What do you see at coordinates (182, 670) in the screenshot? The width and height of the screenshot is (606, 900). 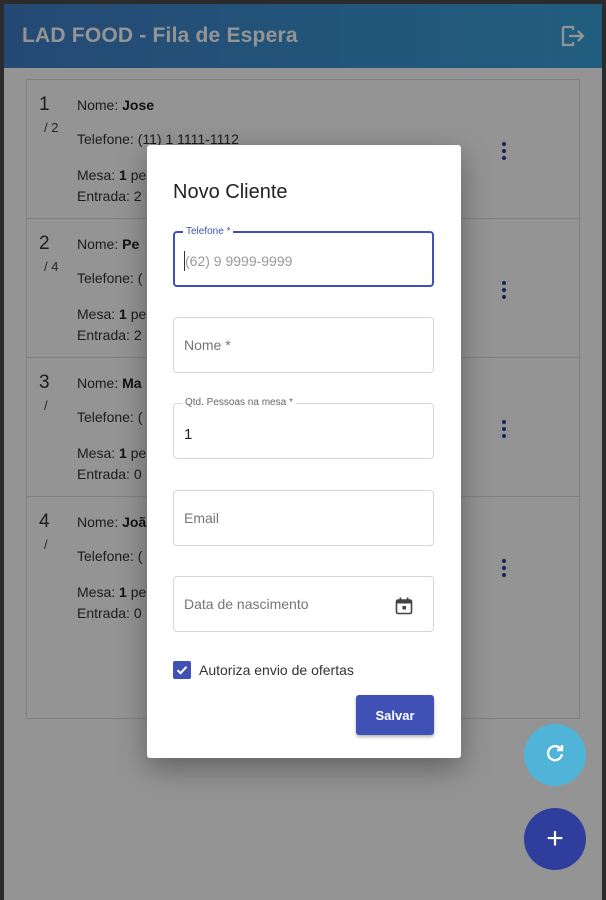 I see `ofertas-checkbox` at bounding box center [182, 670].